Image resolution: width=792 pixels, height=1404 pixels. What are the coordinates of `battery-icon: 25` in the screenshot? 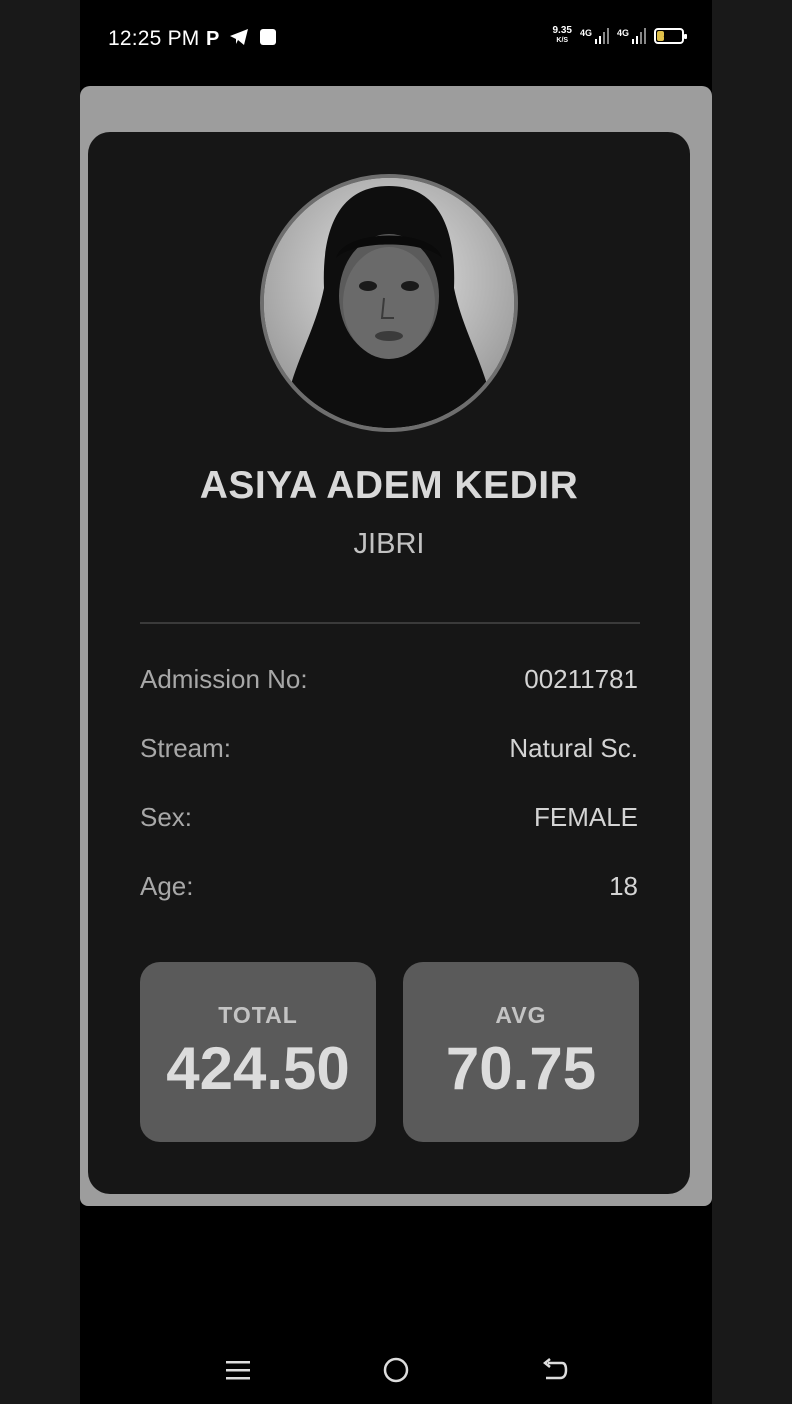 It's located at (670, 36).